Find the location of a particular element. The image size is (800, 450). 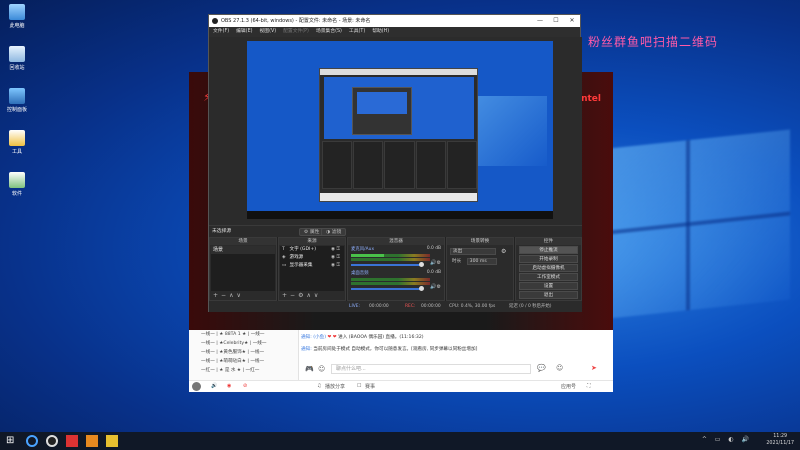

studio-mode-button: 工作室模式 is located at coordinates (548, 277).